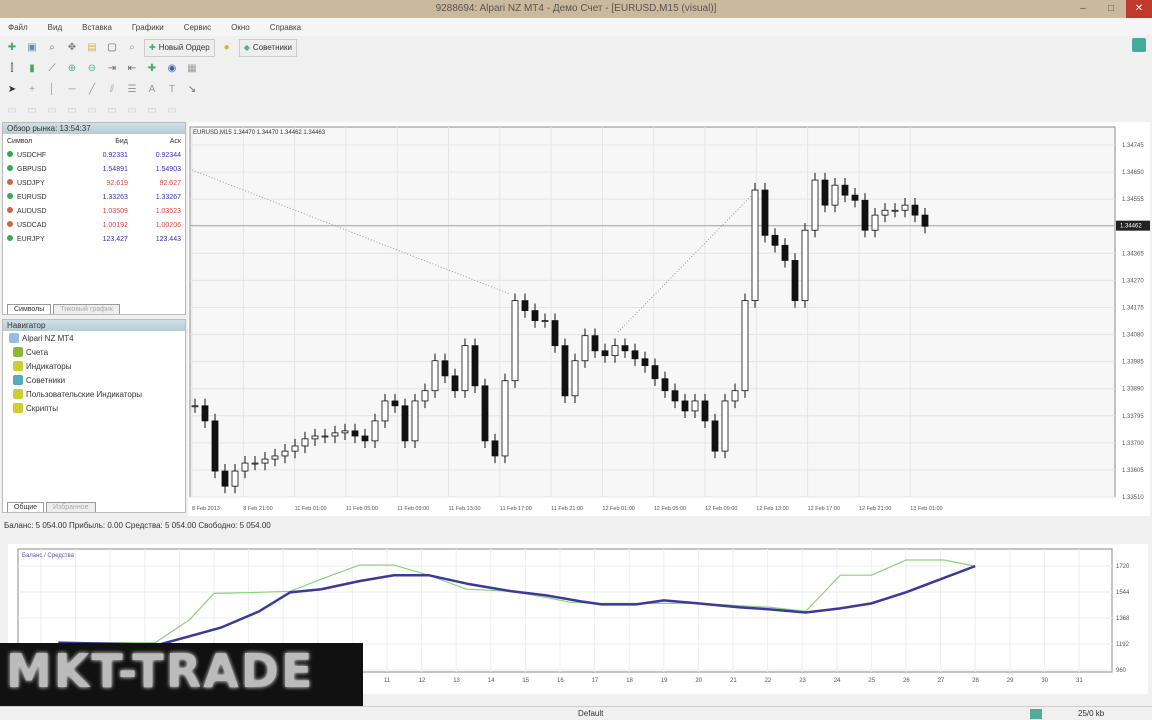 The image size is (1152, 720). I want to click on channel-icon: ⫽, so click(112, 90).